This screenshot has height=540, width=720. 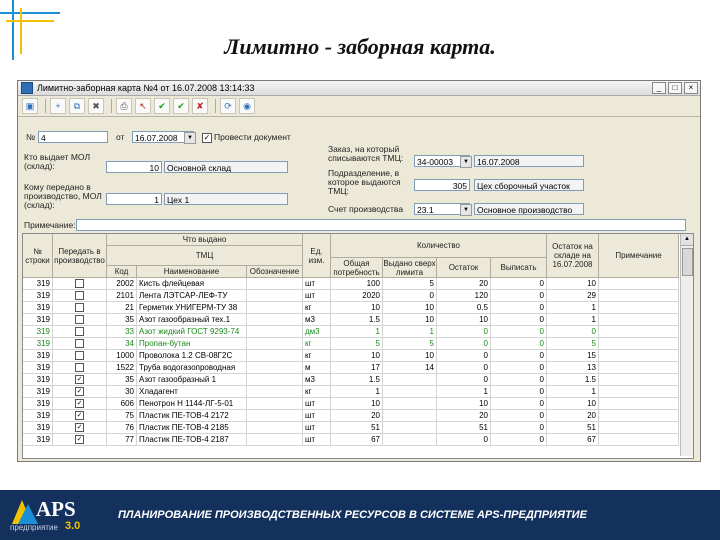 I want to click on table-row: 319 2101 Лента ЛЭТСАР-ЛЕФ-ТУ шт 2020 0 120 0 29, so click(x=351, y=296).